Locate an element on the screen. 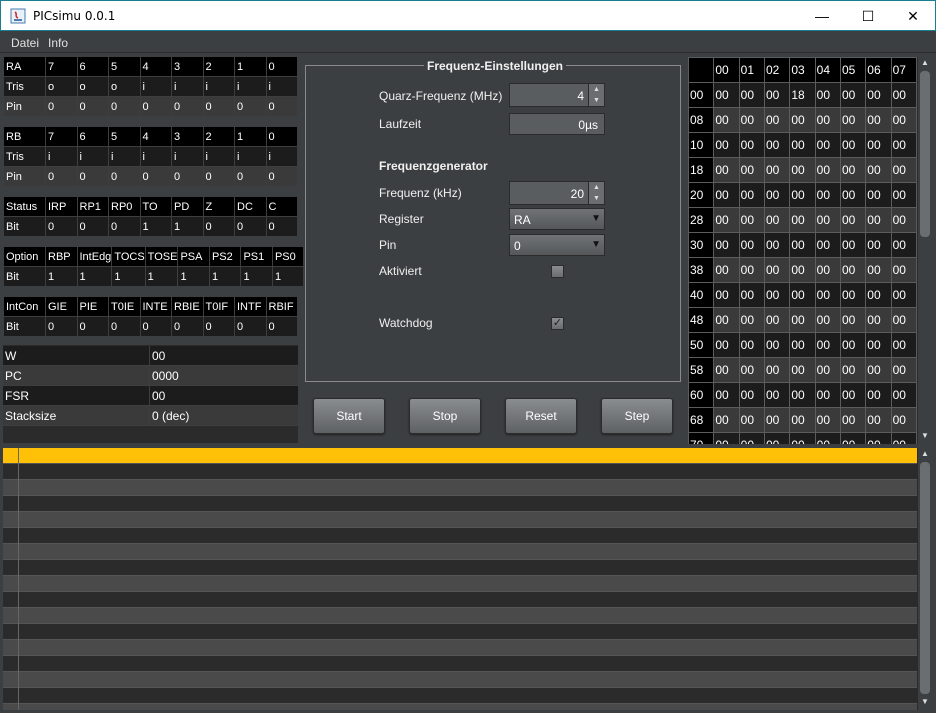  pin-select: 0 ▼ is located at coordinates (557, 245).